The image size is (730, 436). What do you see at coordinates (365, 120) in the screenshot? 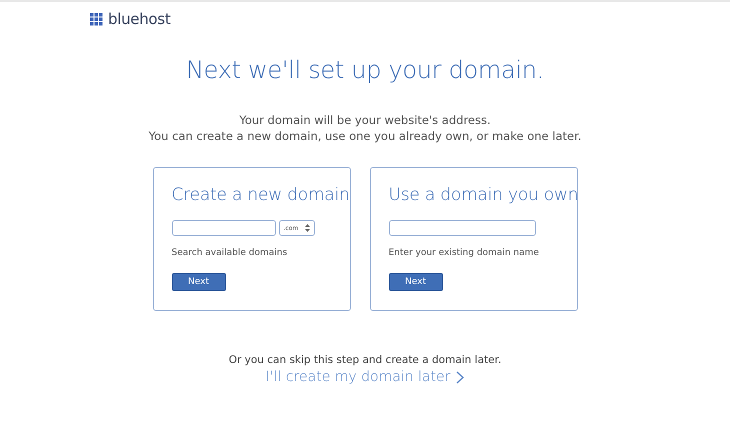
I see `intro-text: Your domain will be your website's address.` at bounding box center [365, 120].